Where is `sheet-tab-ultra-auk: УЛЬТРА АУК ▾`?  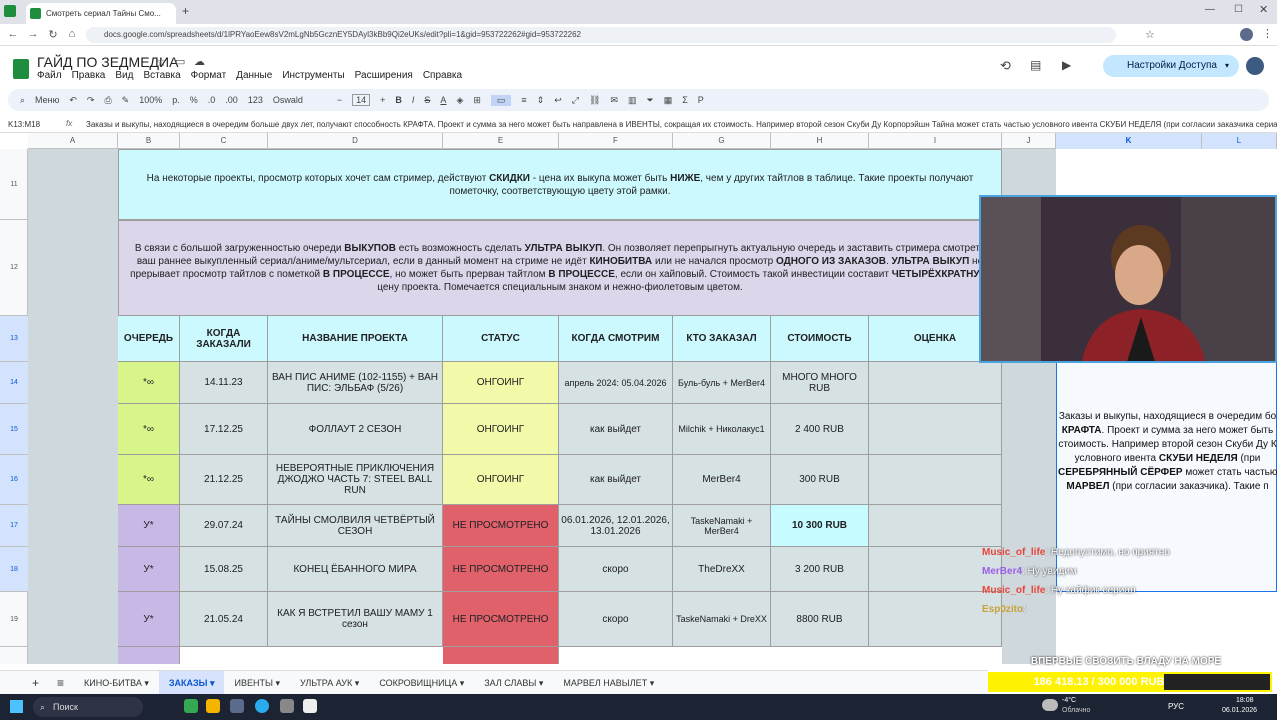 sheet-tab-ultra-auk: УЛЬТРА АУК ▾ is located at coordinates (329, 683).